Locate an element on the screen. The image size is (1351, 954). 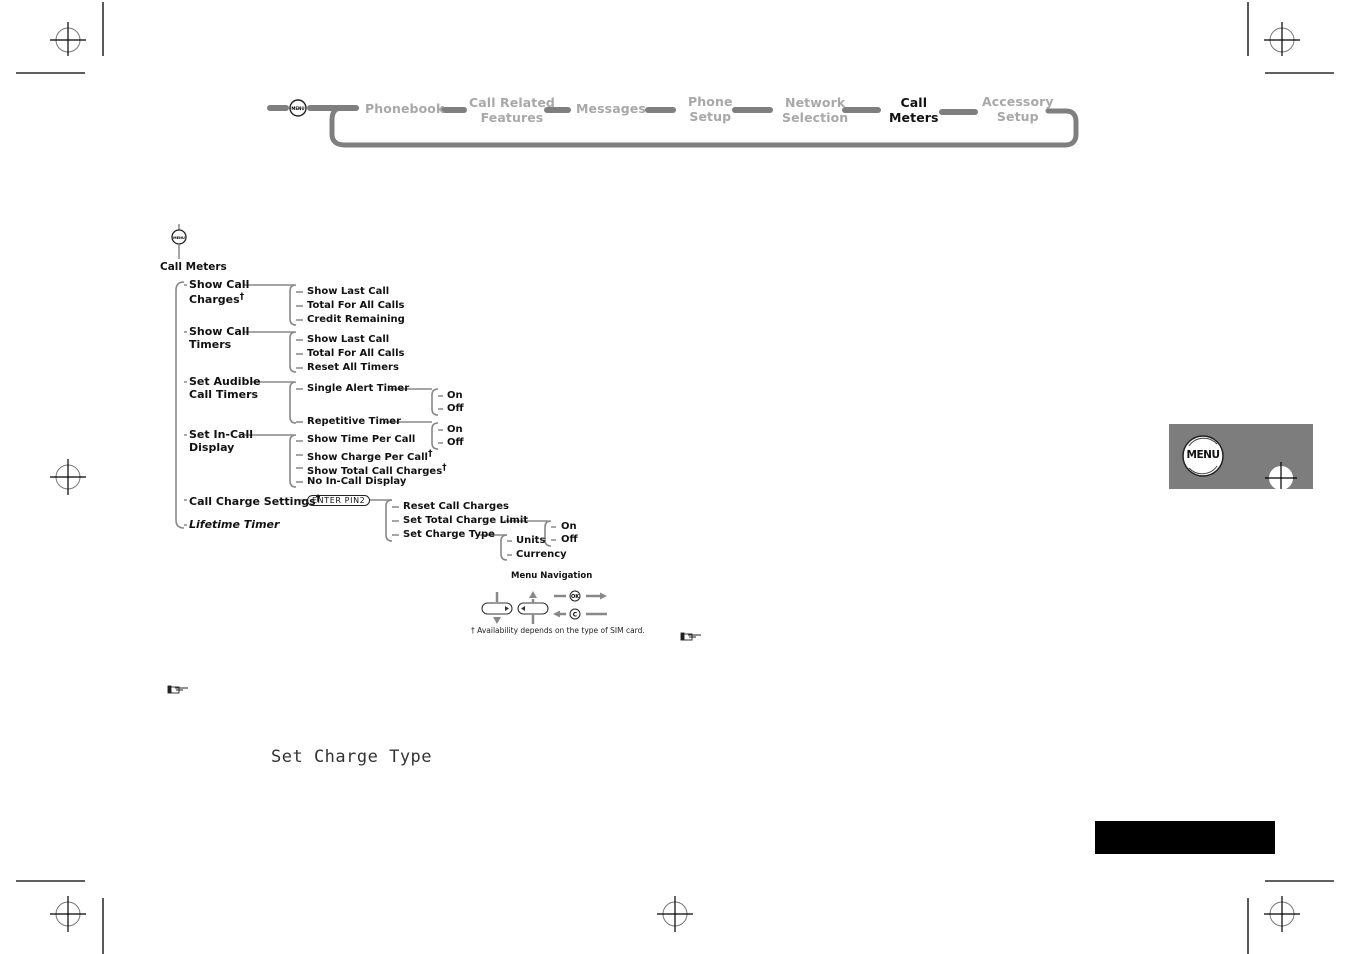
tree-leaf: Set Charge Type is located at coordinates (449, 534).